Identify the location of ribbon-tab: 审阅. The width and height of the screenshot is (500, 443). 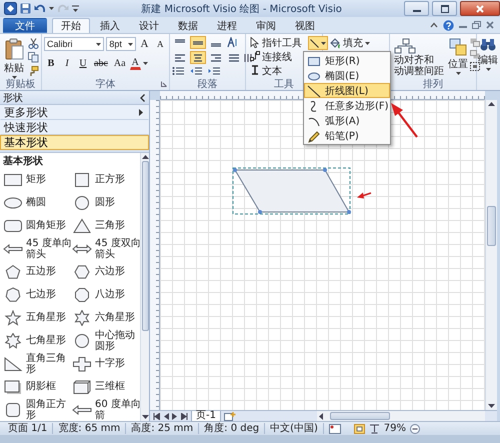
(266, 25).